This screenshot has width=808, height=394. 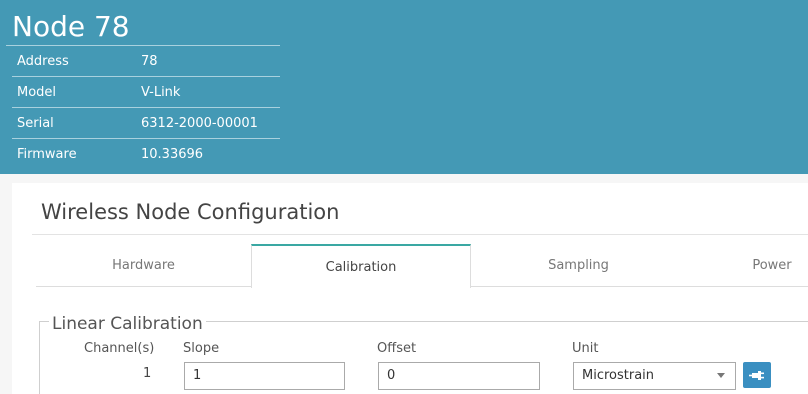 I want to click on node-title: Node 78, so click(x=143, y=27).